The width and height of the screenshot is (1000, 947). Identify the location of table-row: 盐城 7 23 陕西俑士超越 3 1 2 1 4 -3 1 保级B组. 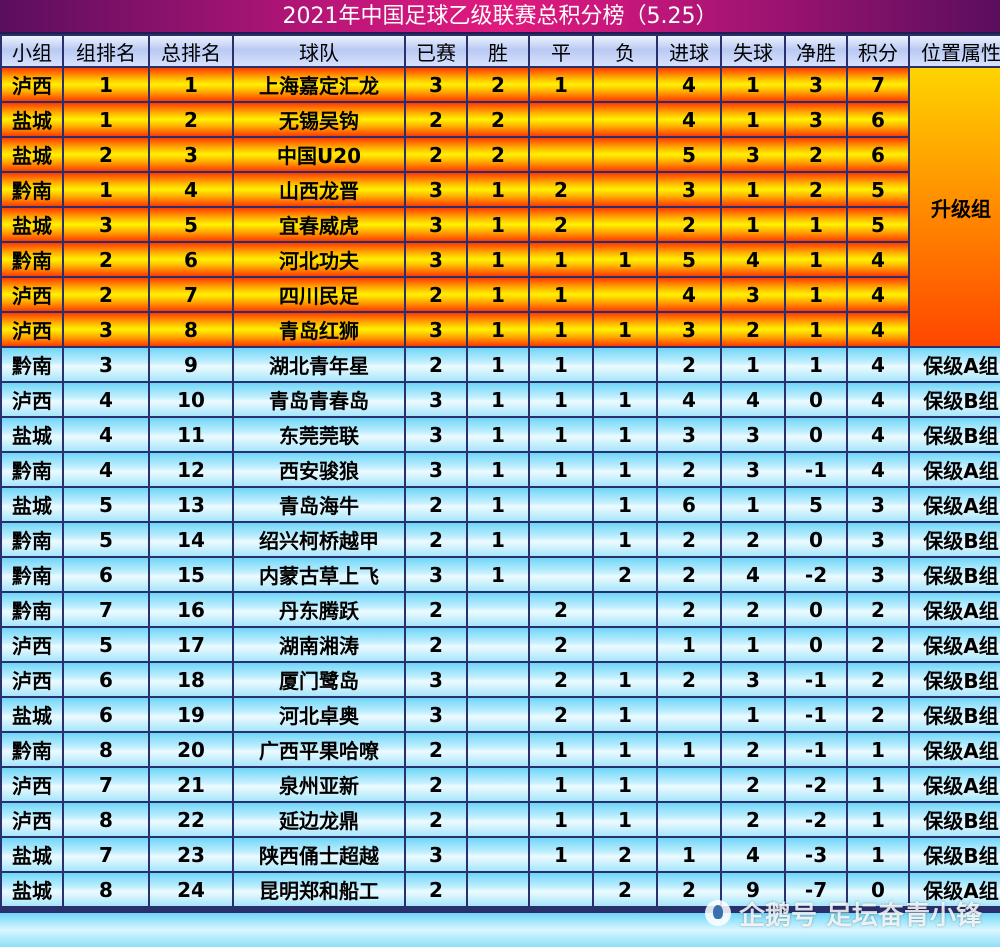
(501, 854).